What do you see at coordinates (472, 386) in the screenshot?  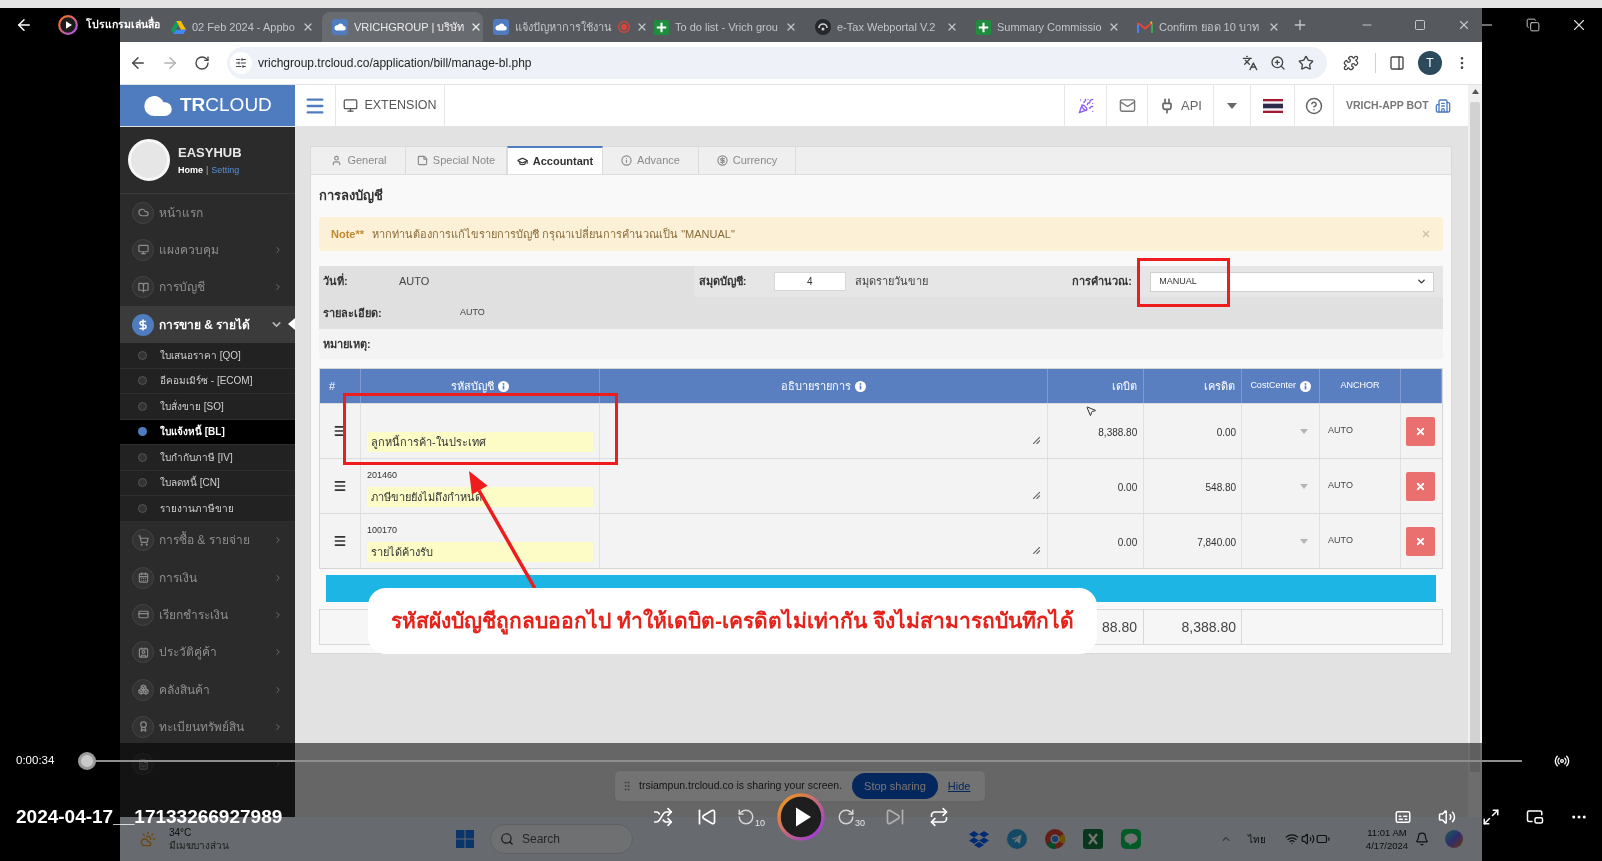 I see `column-header: รหัสบัญชี` at bounding box center [472, 386].